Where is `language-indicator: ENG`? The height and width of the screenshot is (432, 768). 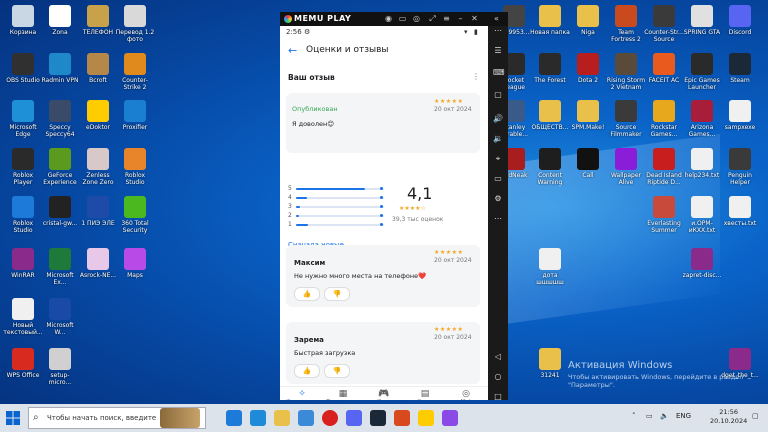
language-indicator: ENG is located at coordinates (683, 416).